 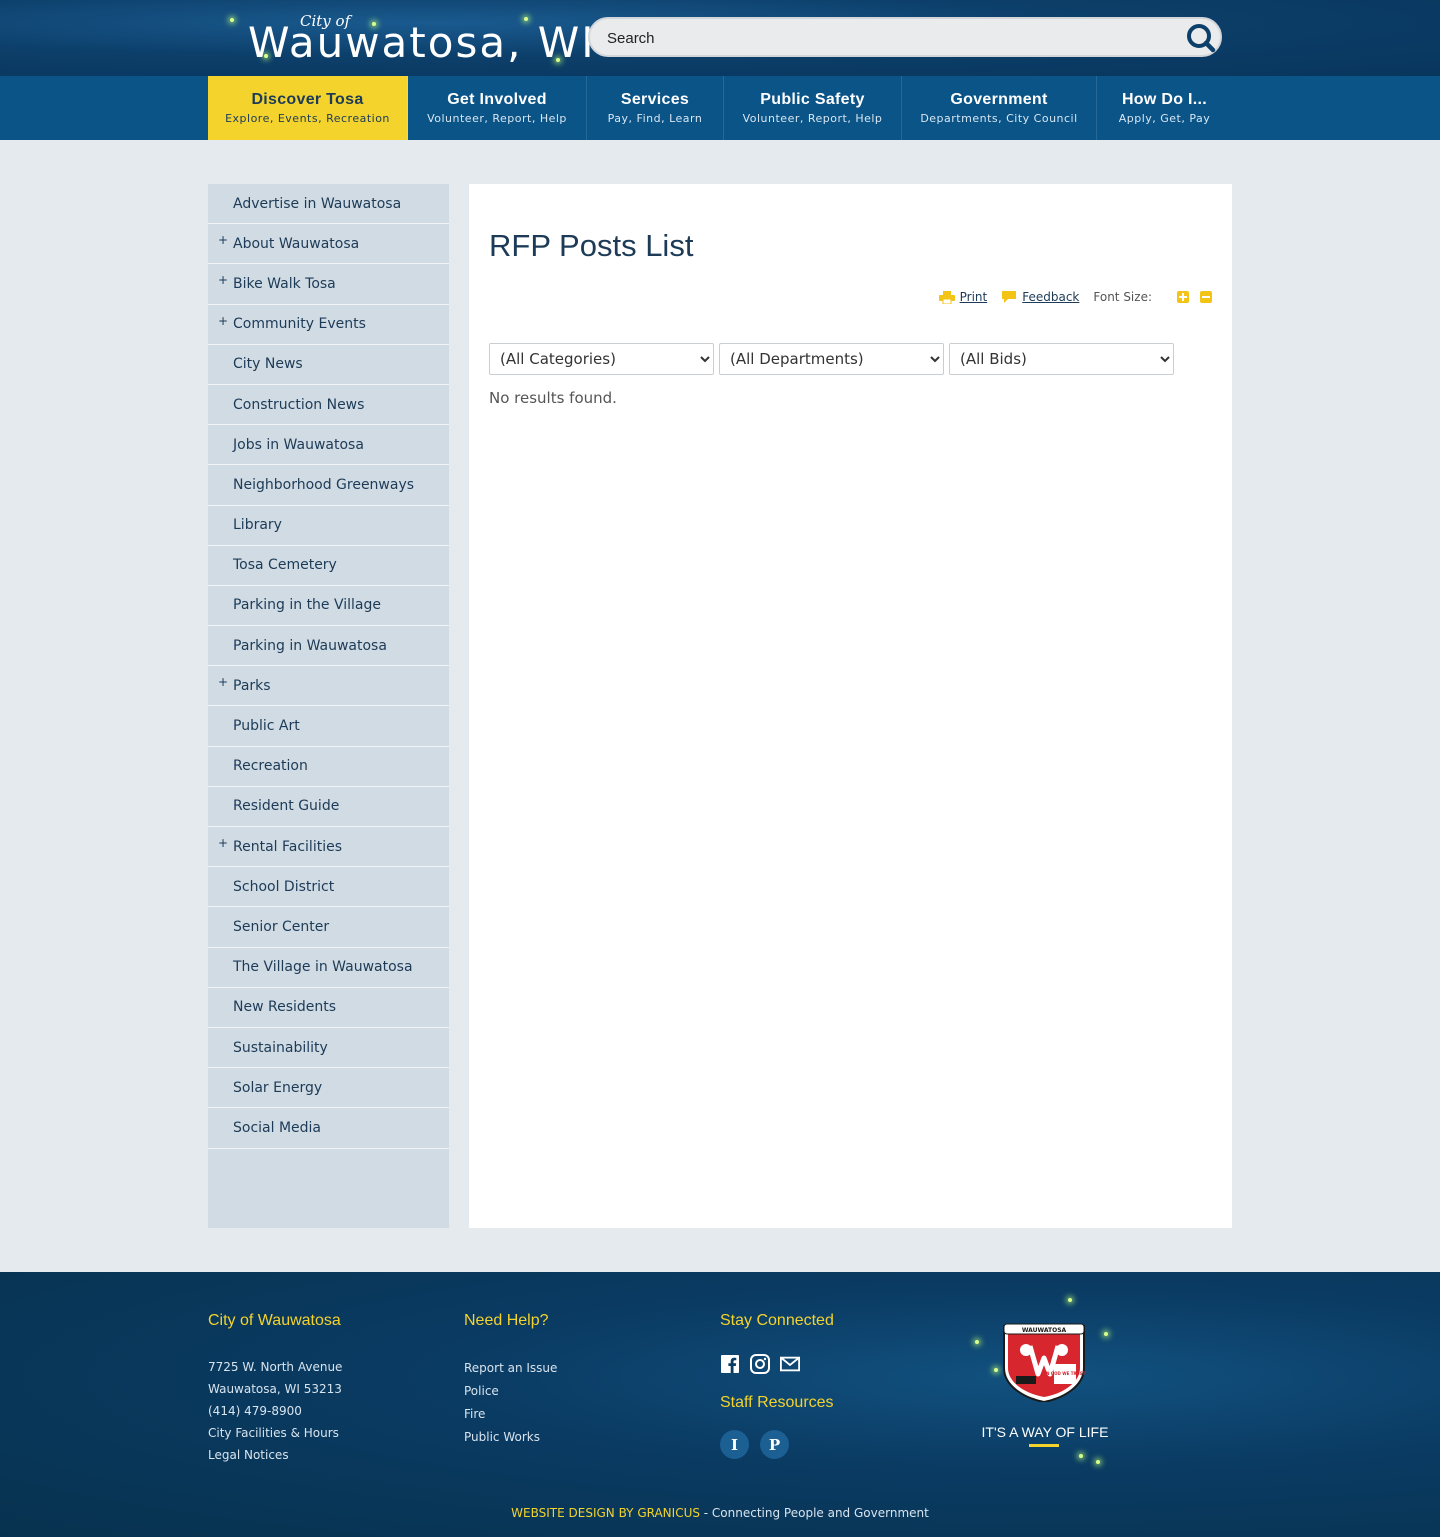 I want to click on sidebar-item: + Community Events, so click(x=328, y=325).